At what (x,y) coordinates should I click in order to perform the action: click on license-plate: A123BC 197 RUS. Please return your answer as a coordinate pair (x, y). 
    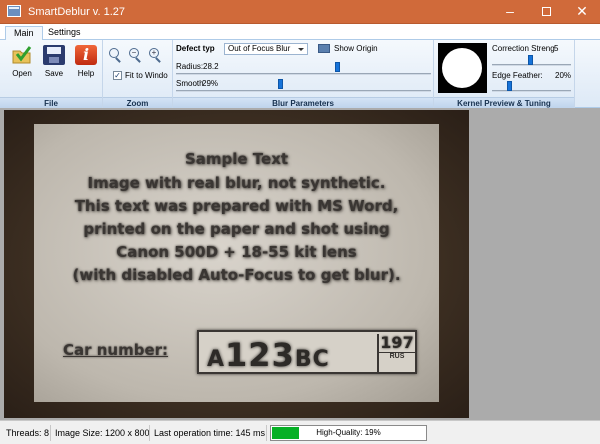
    Looking at the image, I should click on (307, 352).